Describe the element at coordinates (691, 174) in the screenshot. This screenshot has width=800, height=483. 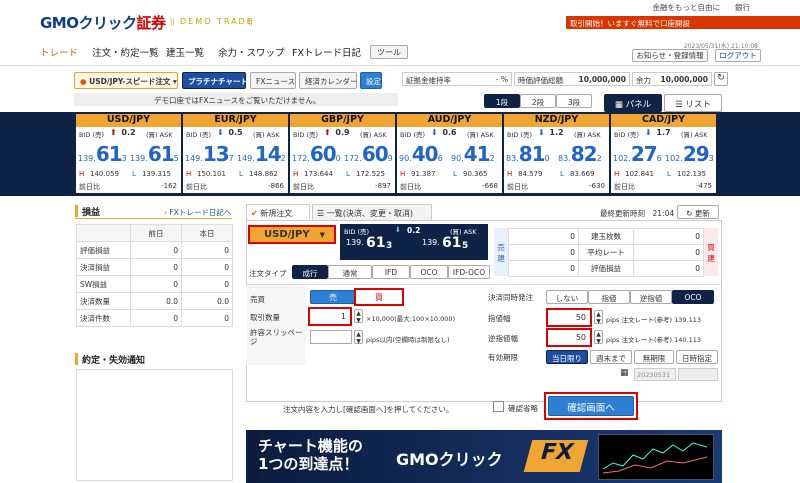
I see `rate-low: 102.135` at that location.